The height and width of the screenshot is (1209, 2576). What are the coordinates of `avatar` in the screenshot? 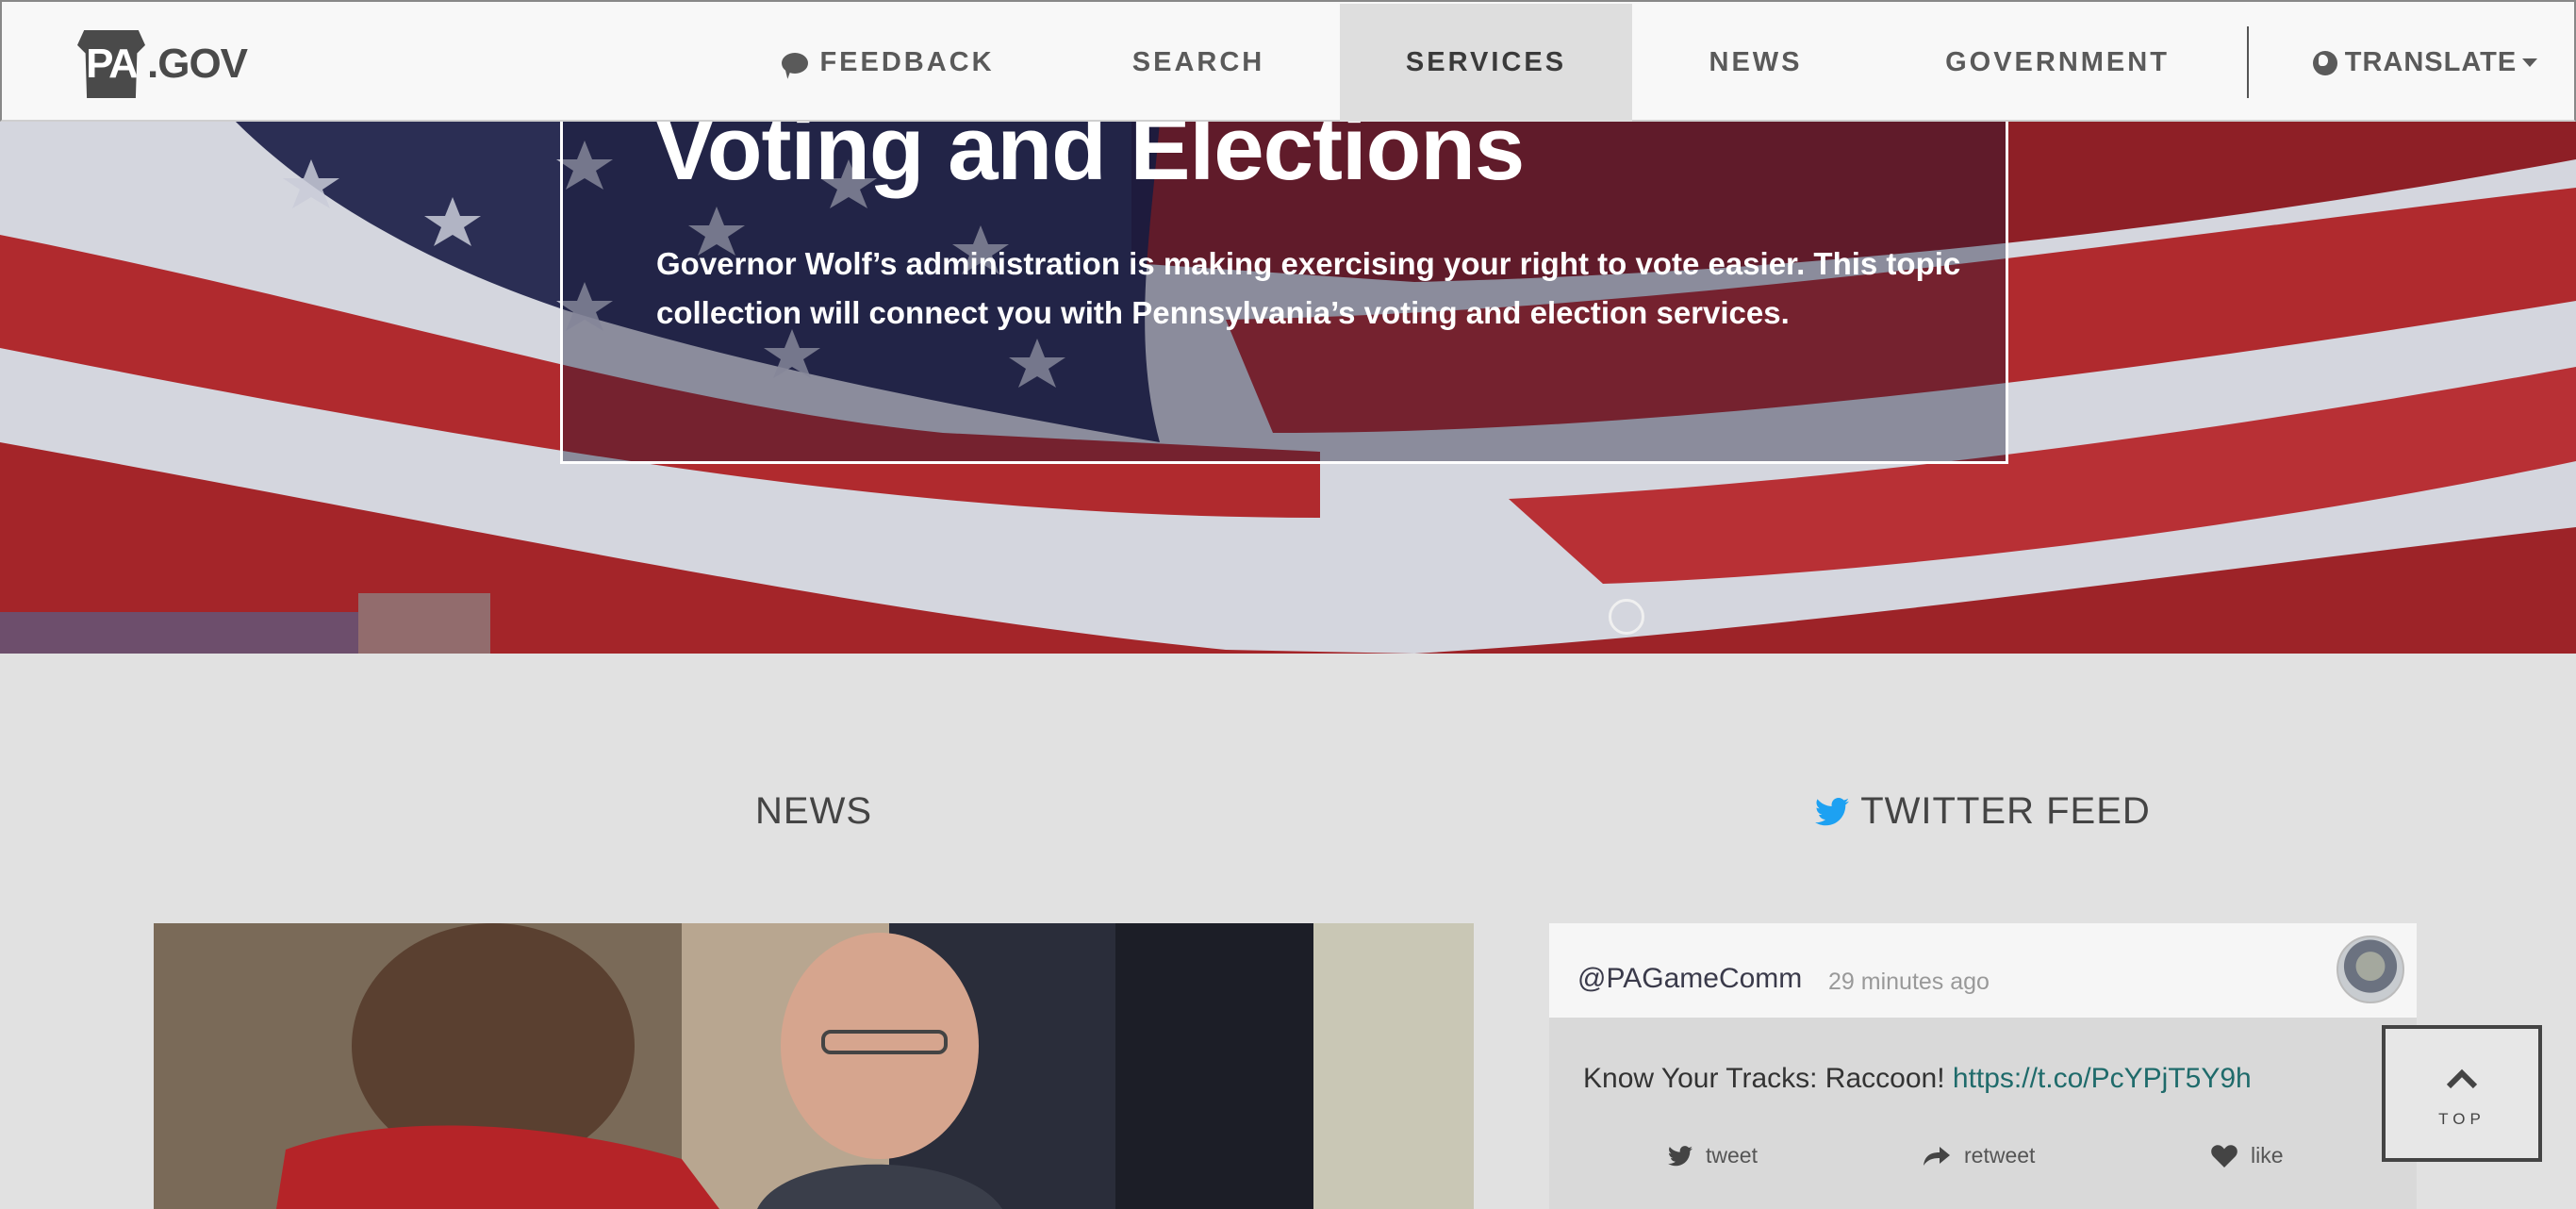 It's located at (2370, 970).